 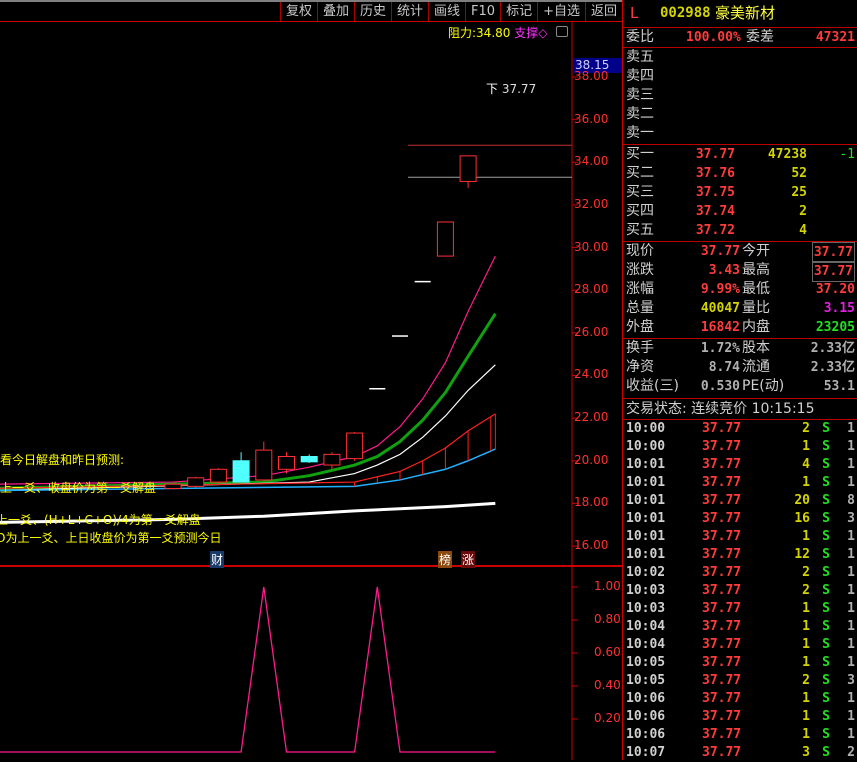 What do you see at coordinates (518, 12) in the screenshot?
I see `toolbar-button: 标记` at bounding box center [518, 12].